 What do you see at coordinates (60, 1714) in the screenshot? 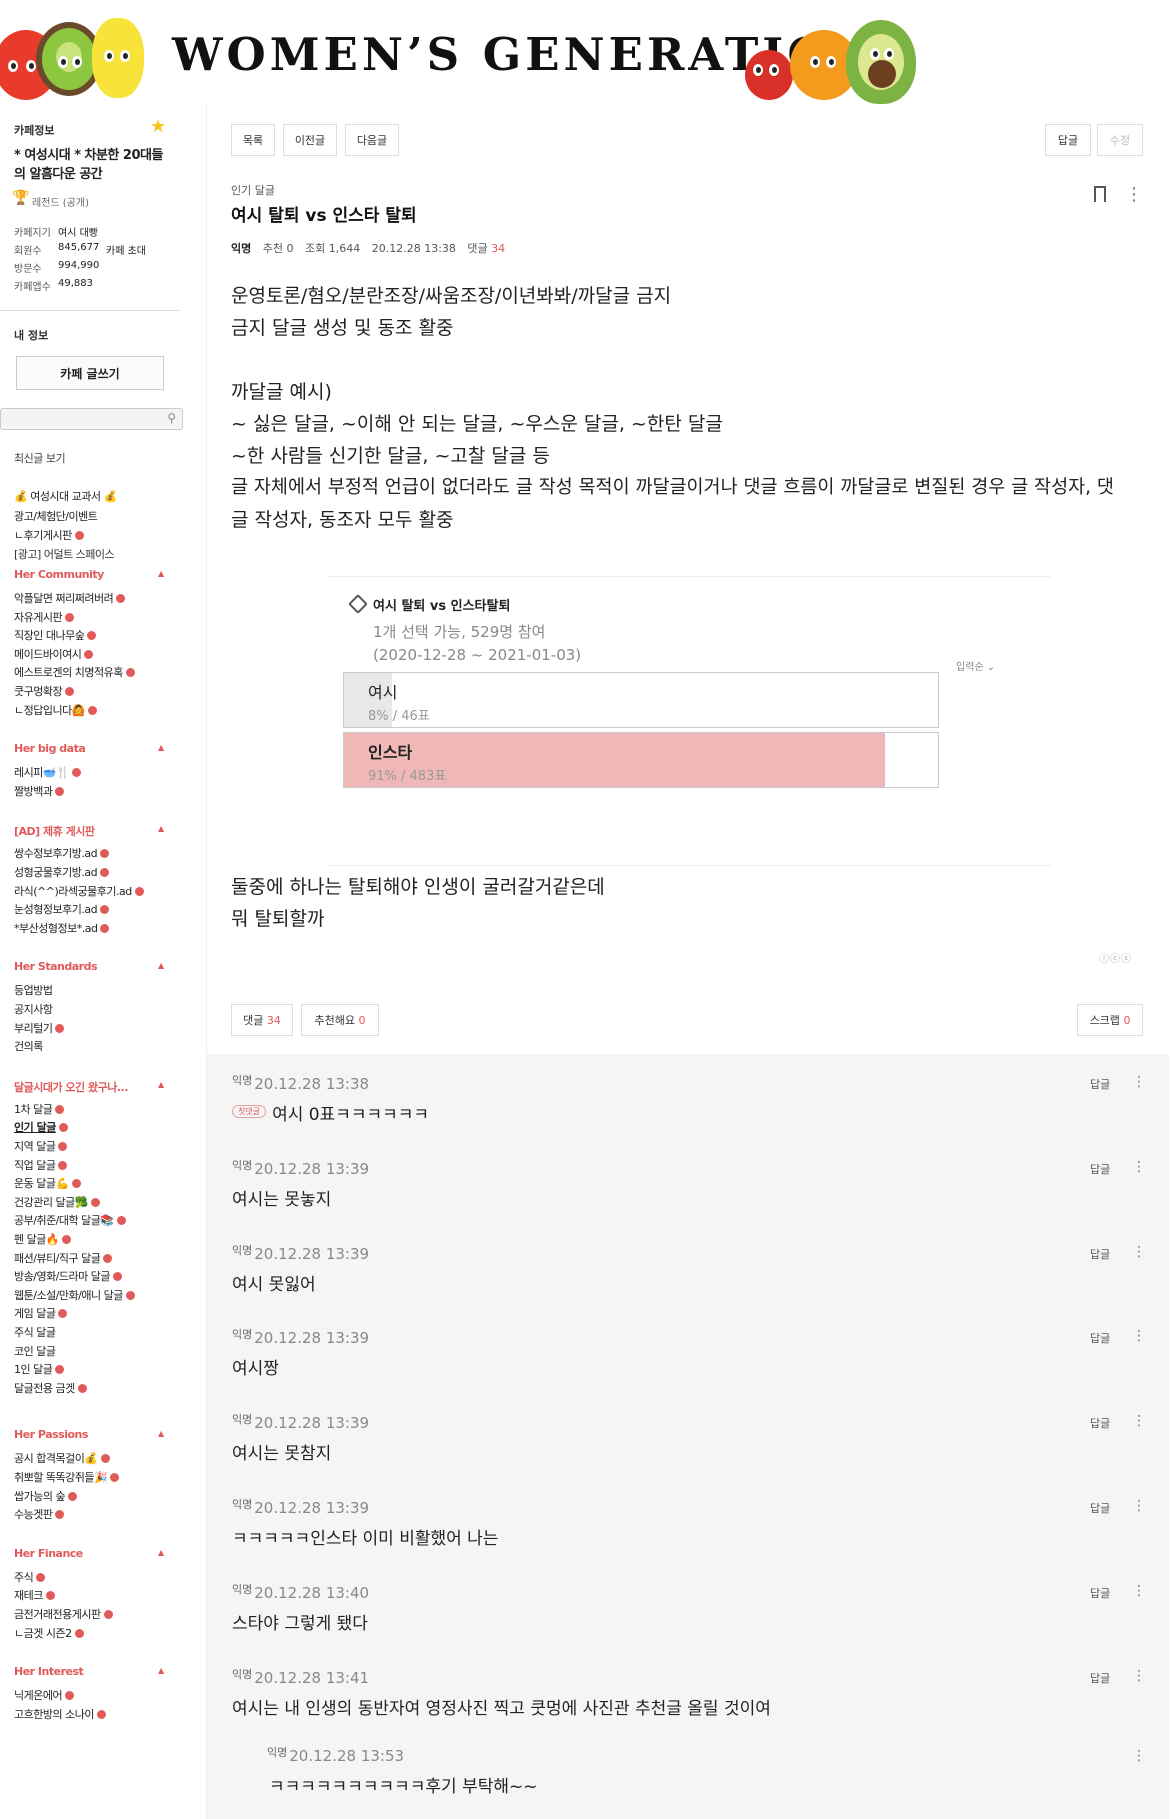
I see `sidebar-menu-item: 고흐한방의 소나이` at bounding box center [60, 1714].